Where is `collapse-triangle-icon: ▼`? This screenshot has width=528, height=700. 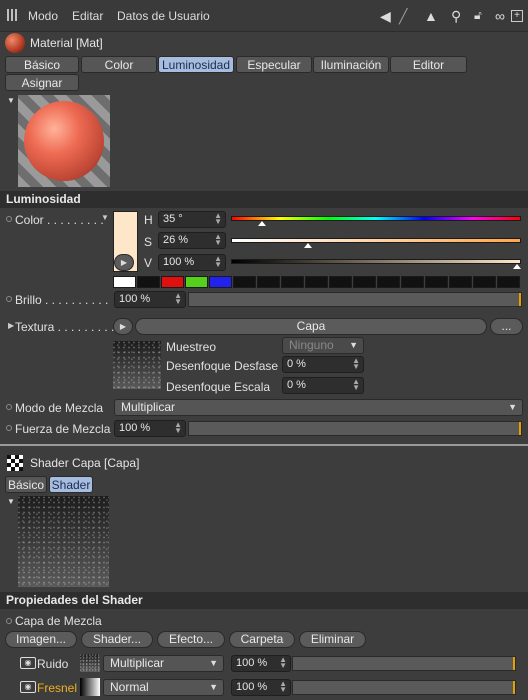
collapse-triangle-icon: ▼ is located at coordinates (11, 100).